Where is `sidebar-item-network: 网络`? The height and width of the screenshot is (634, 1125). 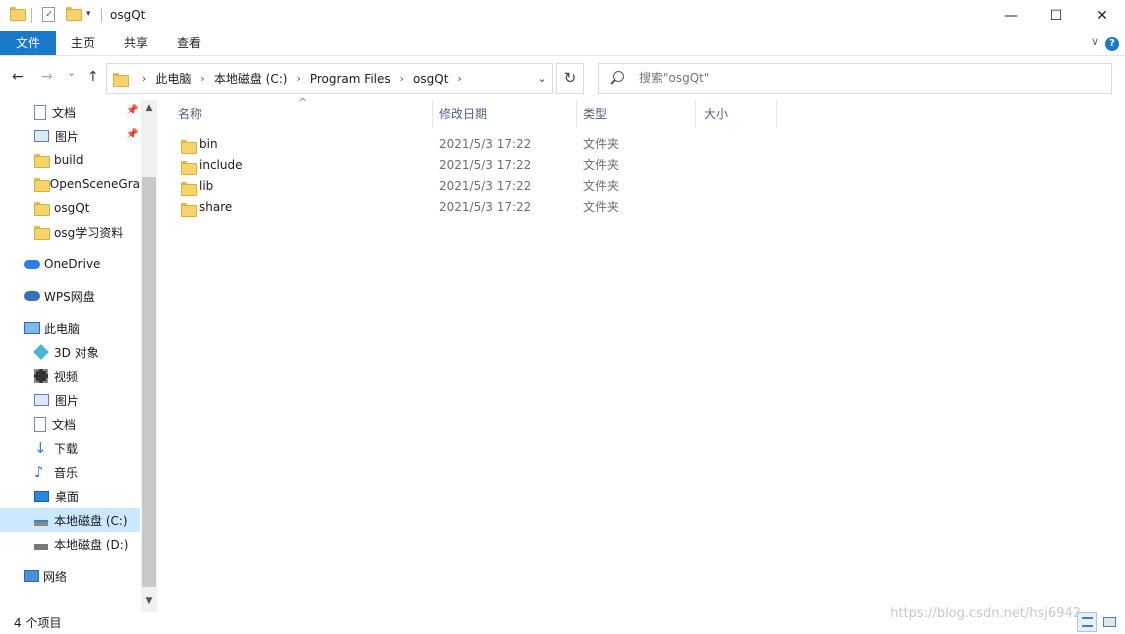 sidebar-item-network: 网络 is located at coordinates (70, 576).